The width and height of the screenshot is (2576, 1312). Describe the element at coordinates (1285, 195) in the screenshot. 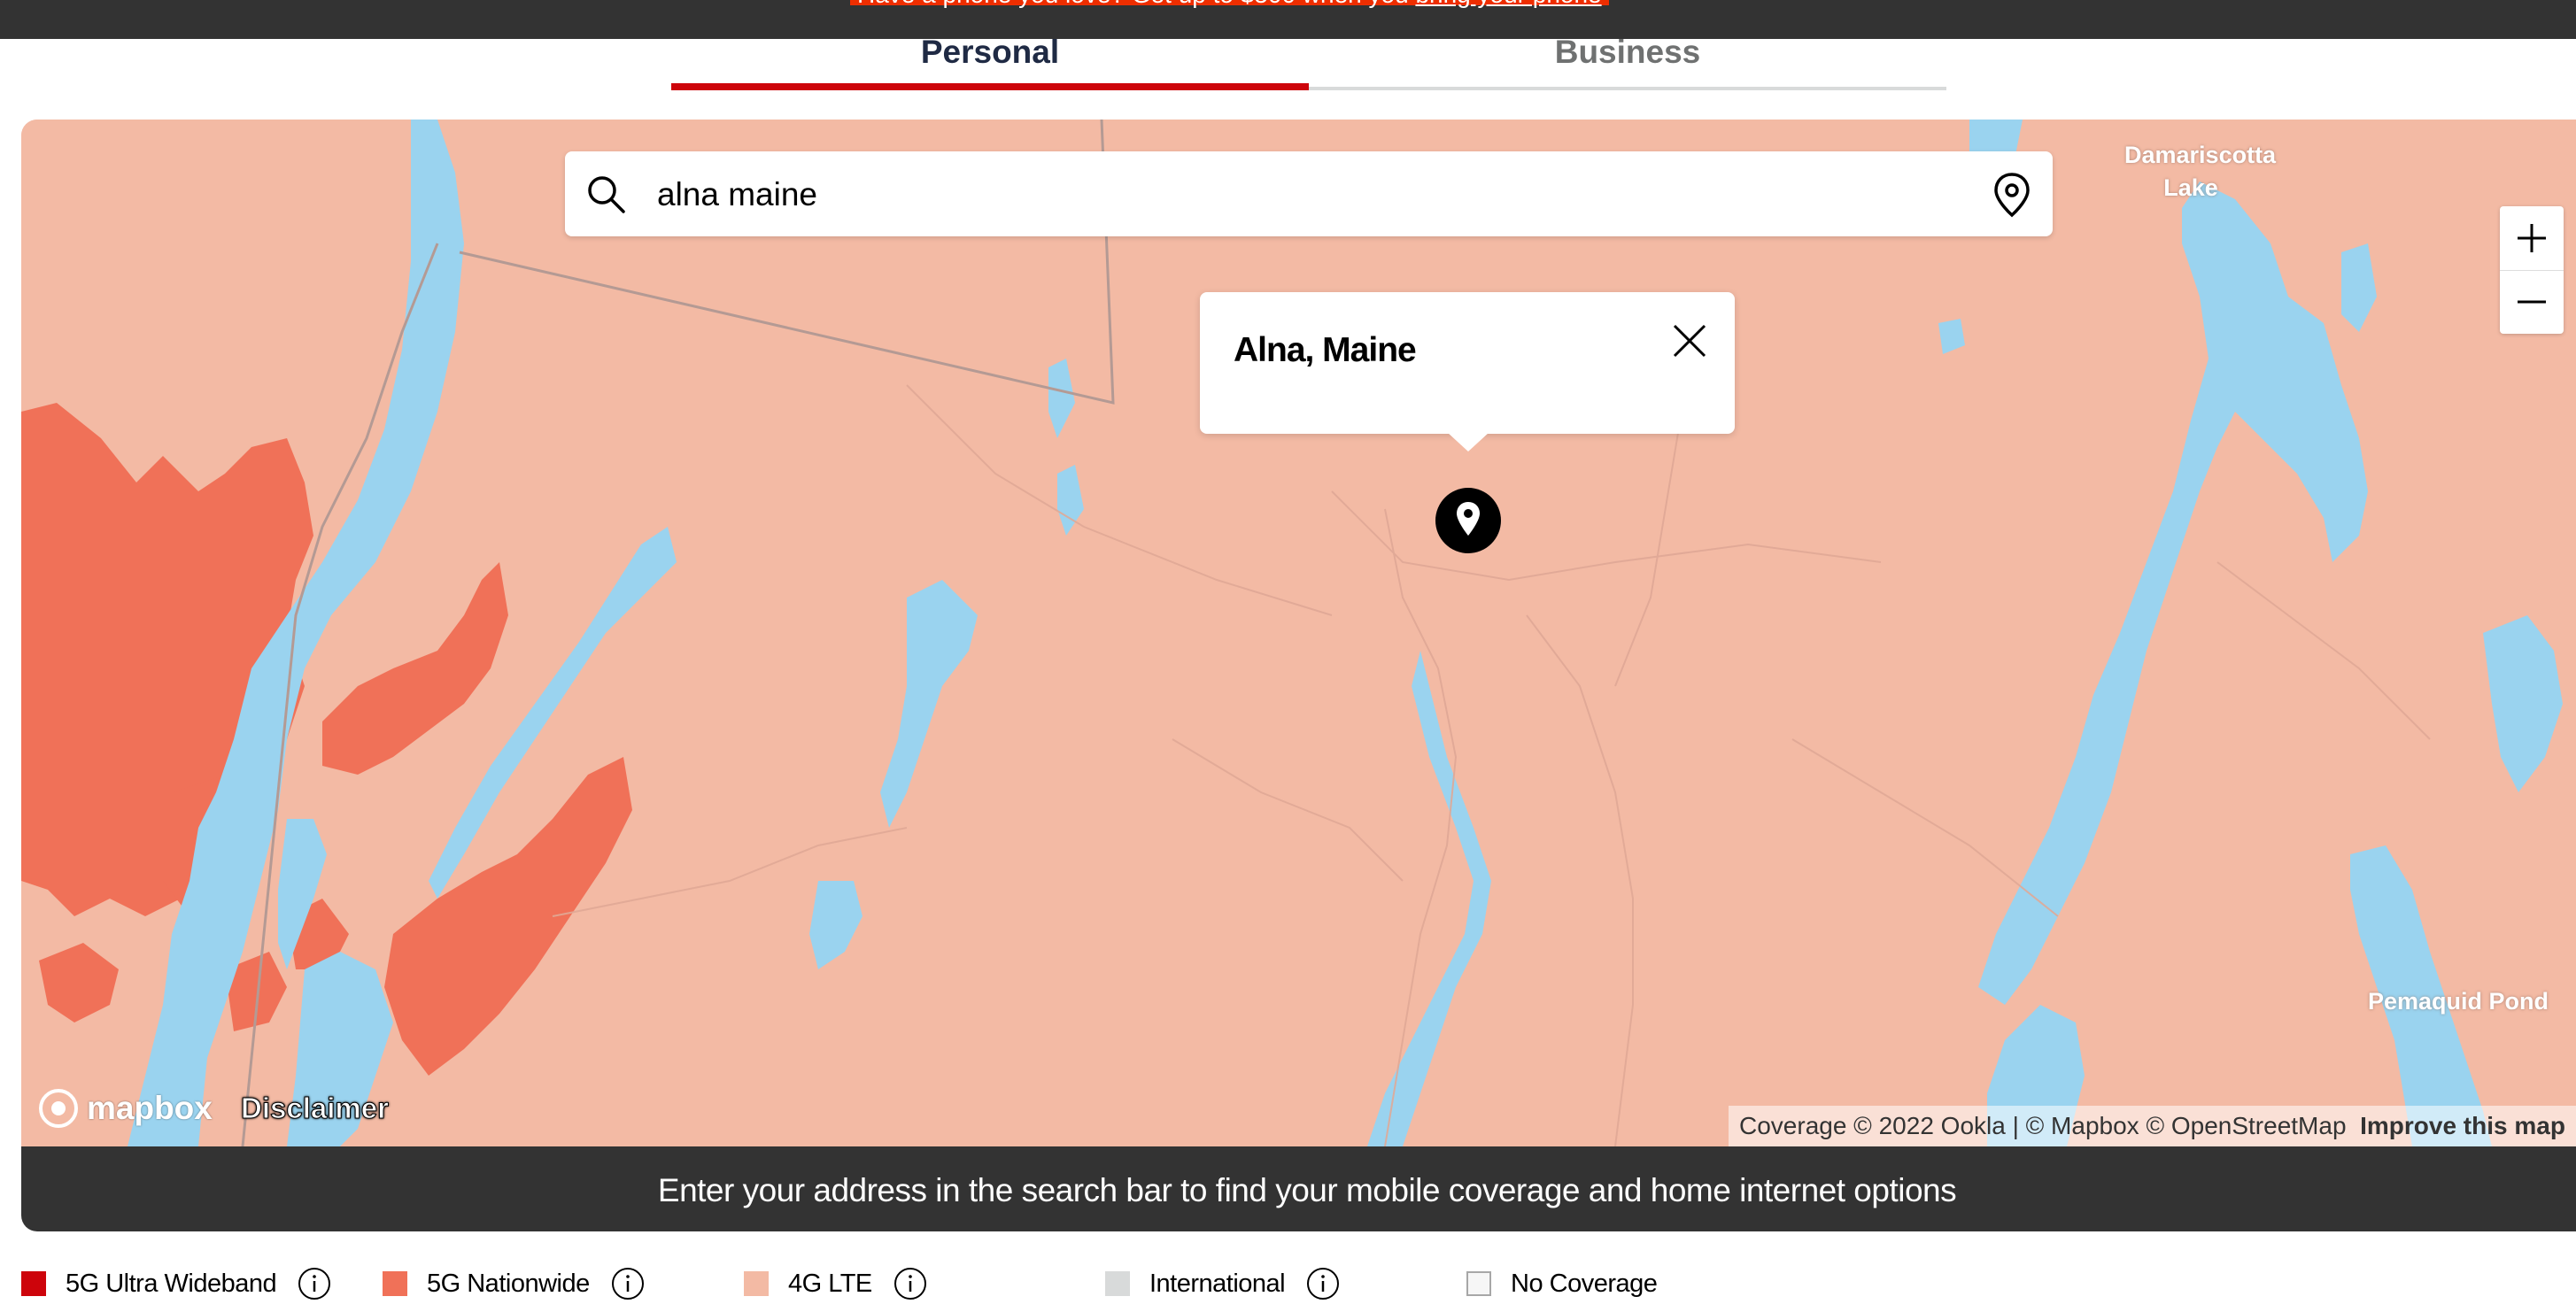

I see `search-input` at that location.